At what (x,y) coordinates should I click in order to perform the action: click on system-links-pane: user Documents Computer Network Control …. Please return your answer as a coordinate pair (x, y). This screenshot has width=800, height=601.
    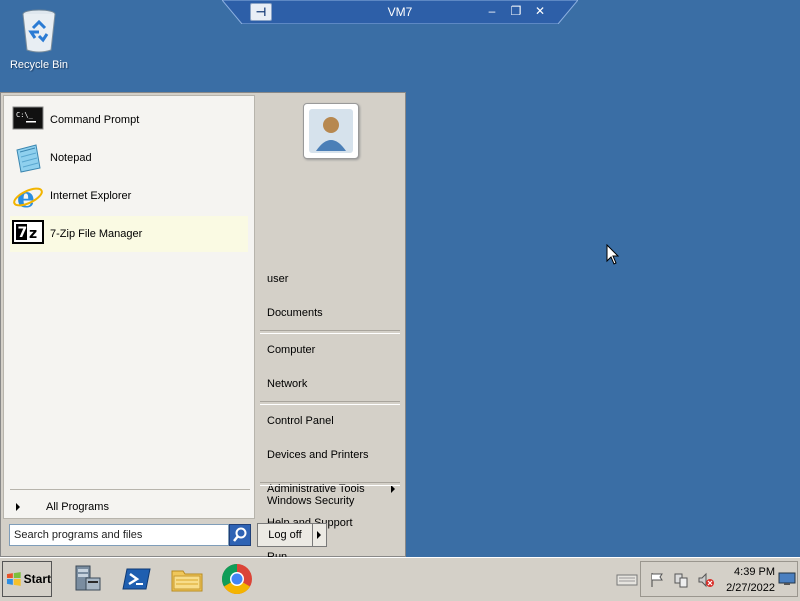
    Looking at the image, I should click on (330, 329).